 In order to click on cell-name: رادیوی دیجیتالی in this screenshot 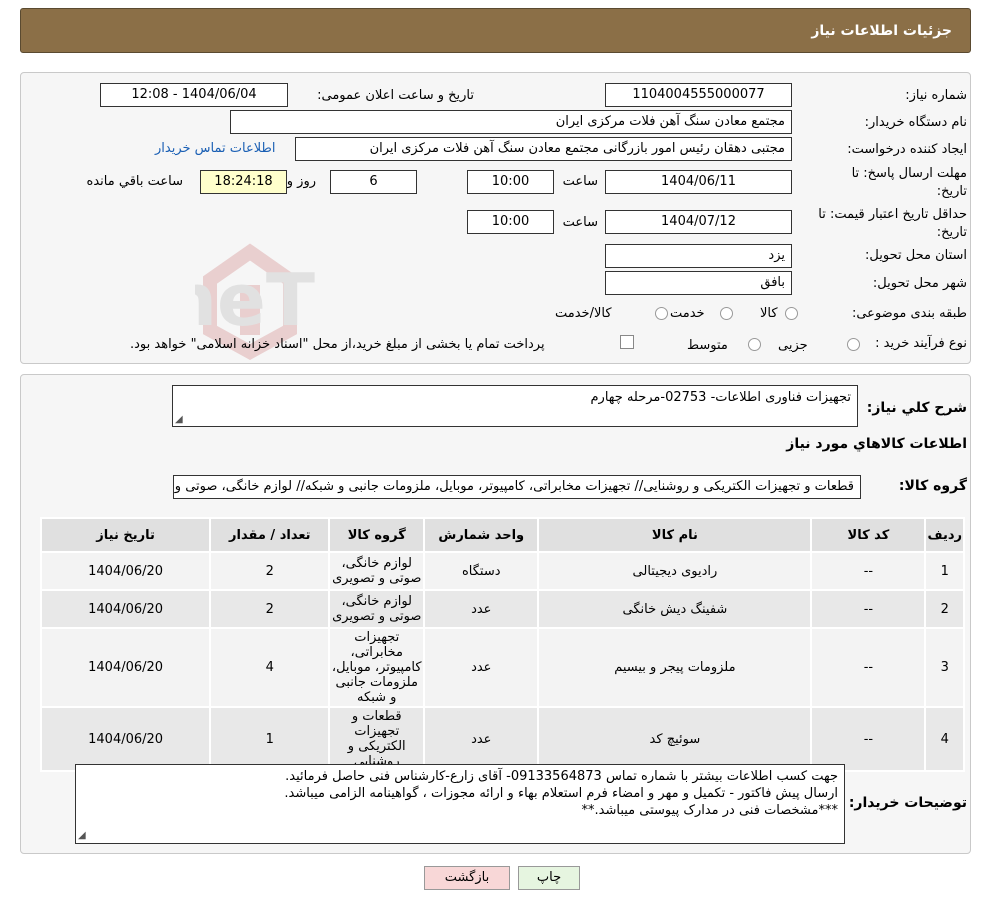, I will do `click(675, 571)`.